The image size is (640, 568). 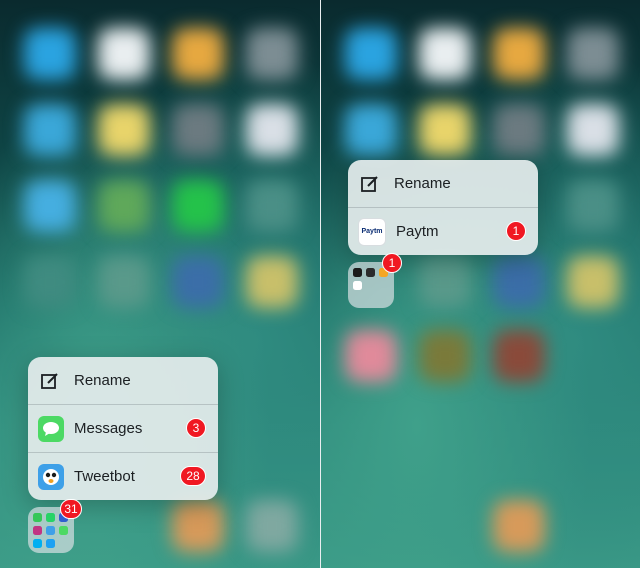 What do you see at coordinates (50, 543) in the screenshot?
I see `twitter-mini-icon` at bounding box center [50, 543].